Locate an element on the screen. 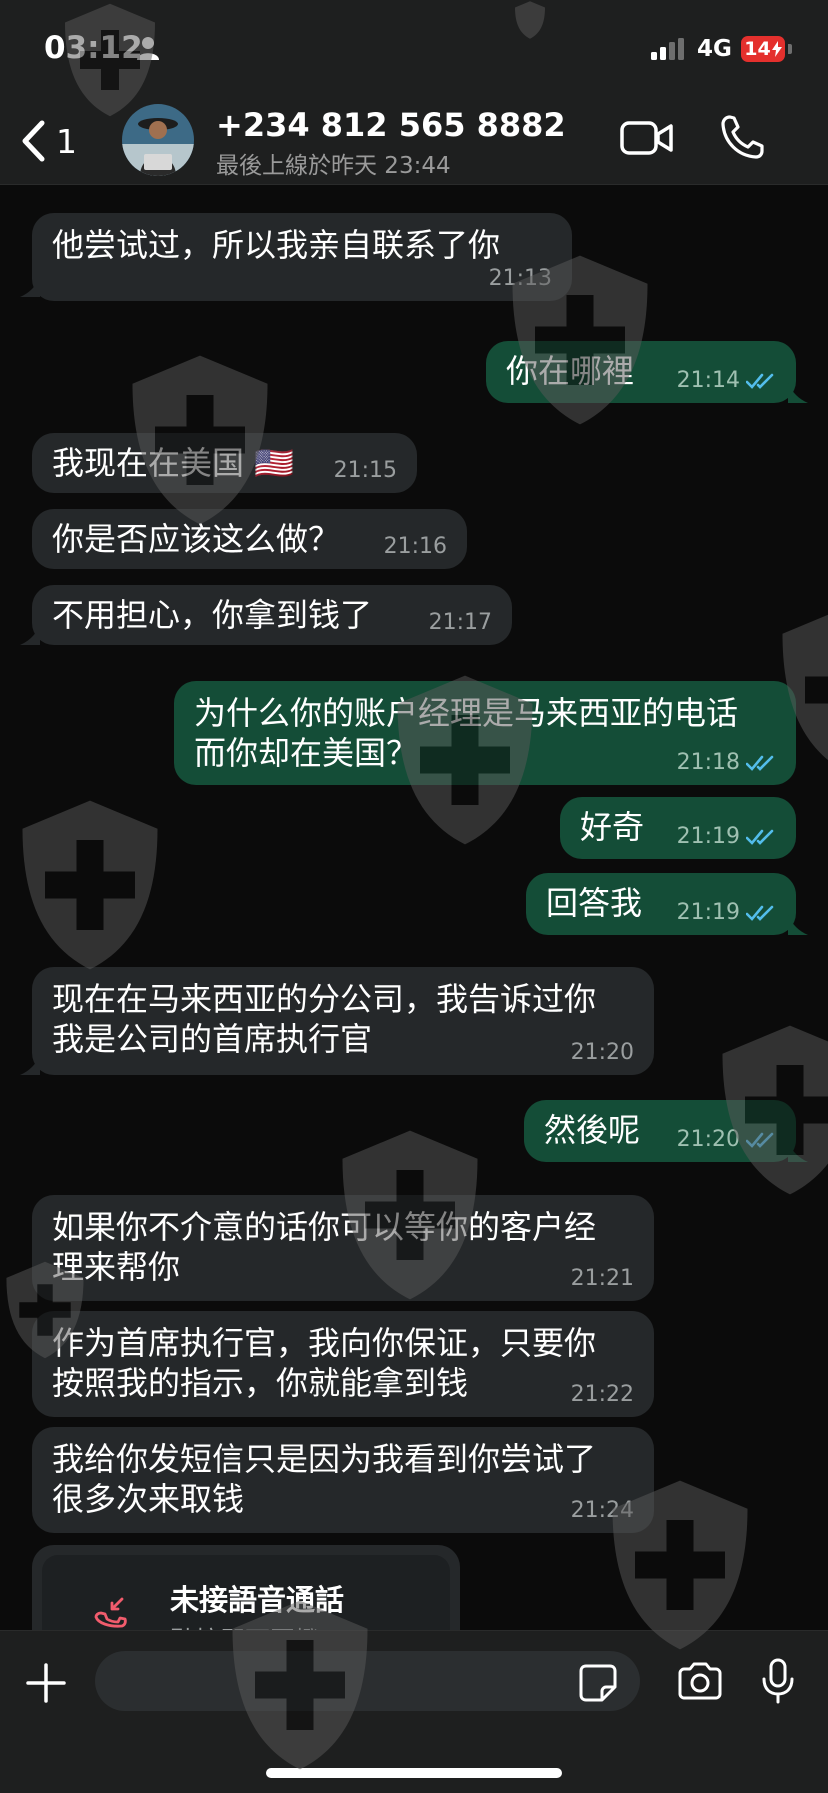 The image size is (828, 1793). message-outgoing: 为什么你的账户经理是马来西亚的电话而你却在美国？ 21:18 is located at coordinates (485, 733).